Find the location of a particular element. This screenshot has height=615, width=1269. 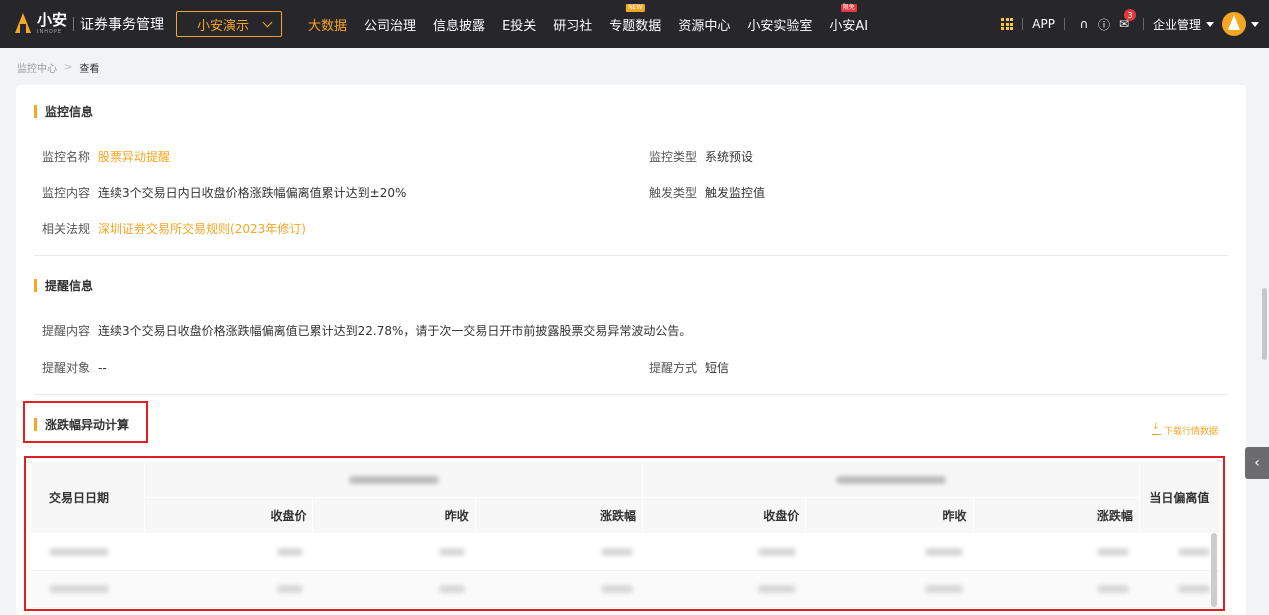

col-header-deviation: 当日偏离值 is located at coordinates (1179, 497).